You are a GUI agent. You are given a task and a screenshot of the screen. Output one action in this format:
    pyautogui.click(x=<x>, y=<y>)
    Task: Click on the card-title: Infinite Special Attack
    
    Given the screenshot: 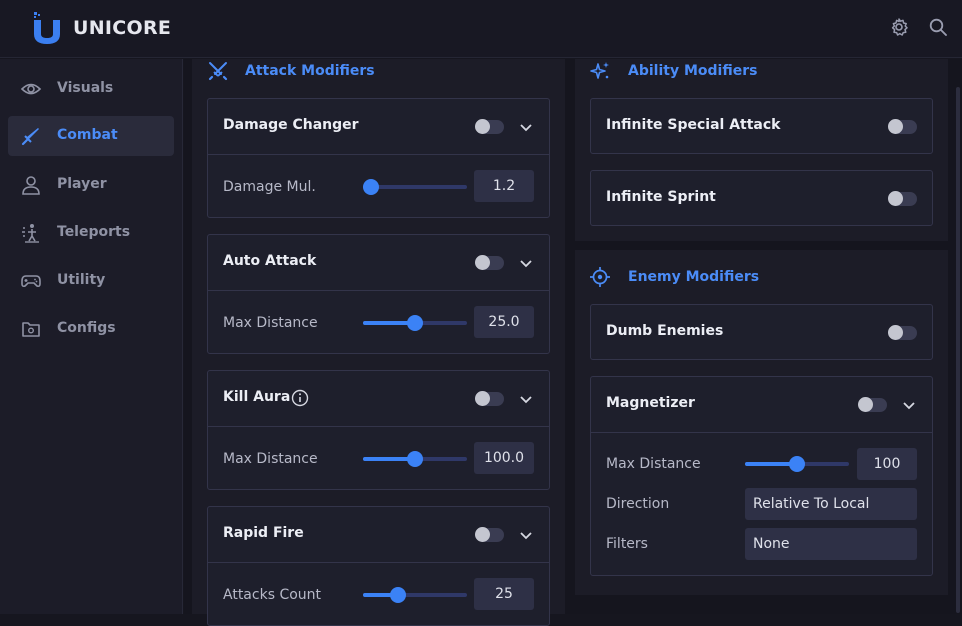 What is the action you would take?
    pyautogui.click(x=693, y=125)
    